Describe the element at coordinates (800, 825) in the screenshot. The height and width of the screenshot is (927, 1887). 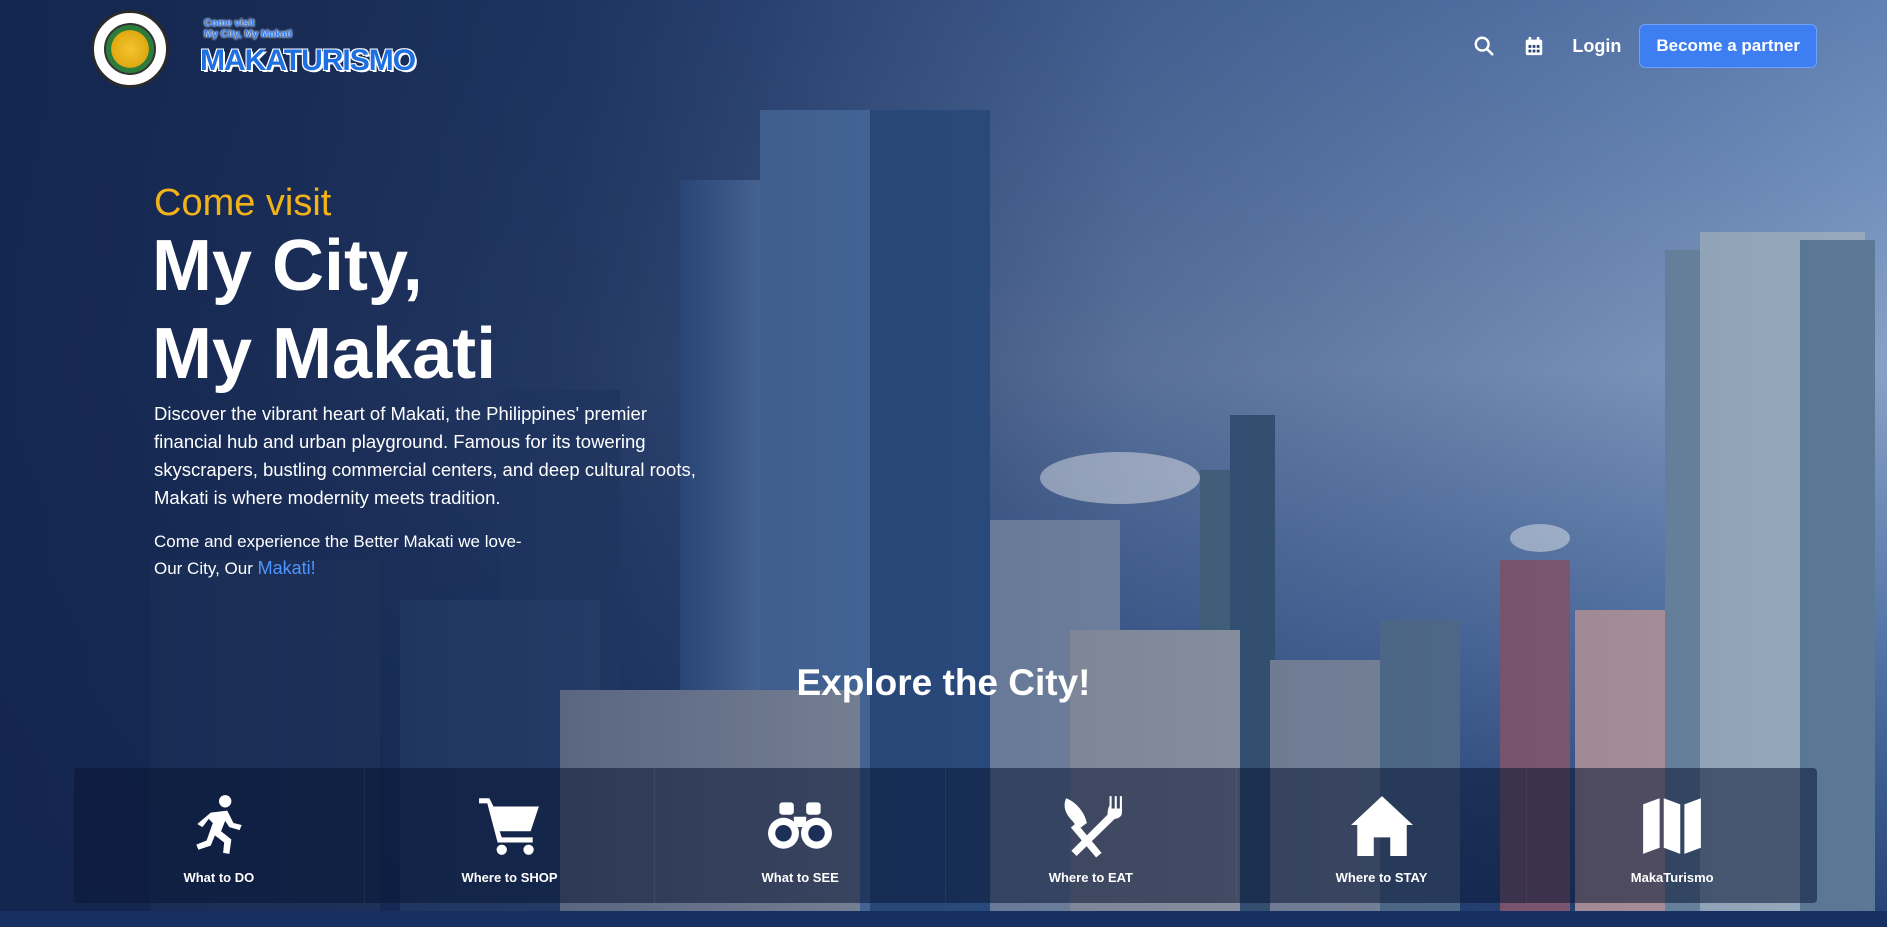
I see `binoculars-icon` at that location.